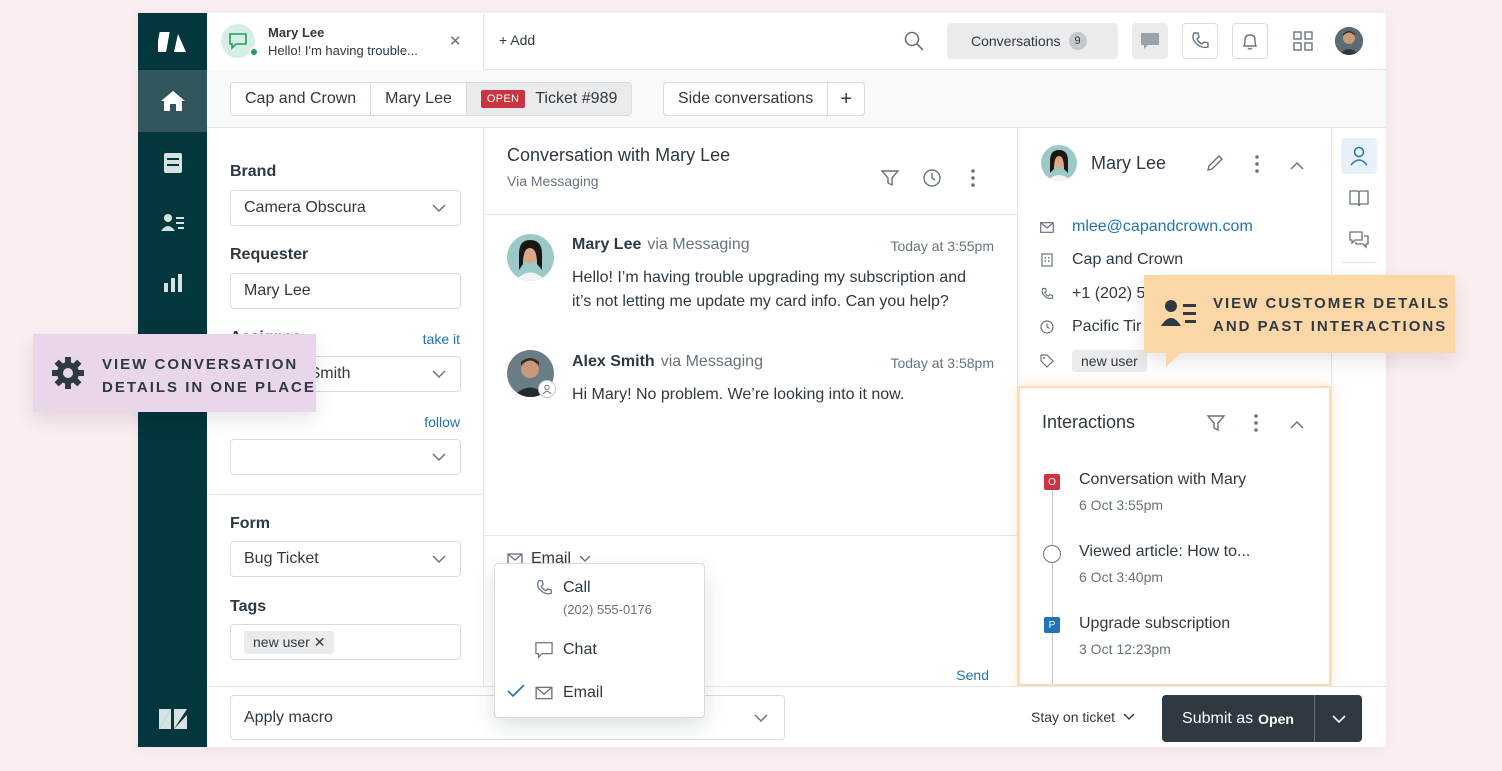 The width and height of the screenshot is (1502, 771). I want to click on conversations-label: Conversations, so click(1016, 41).